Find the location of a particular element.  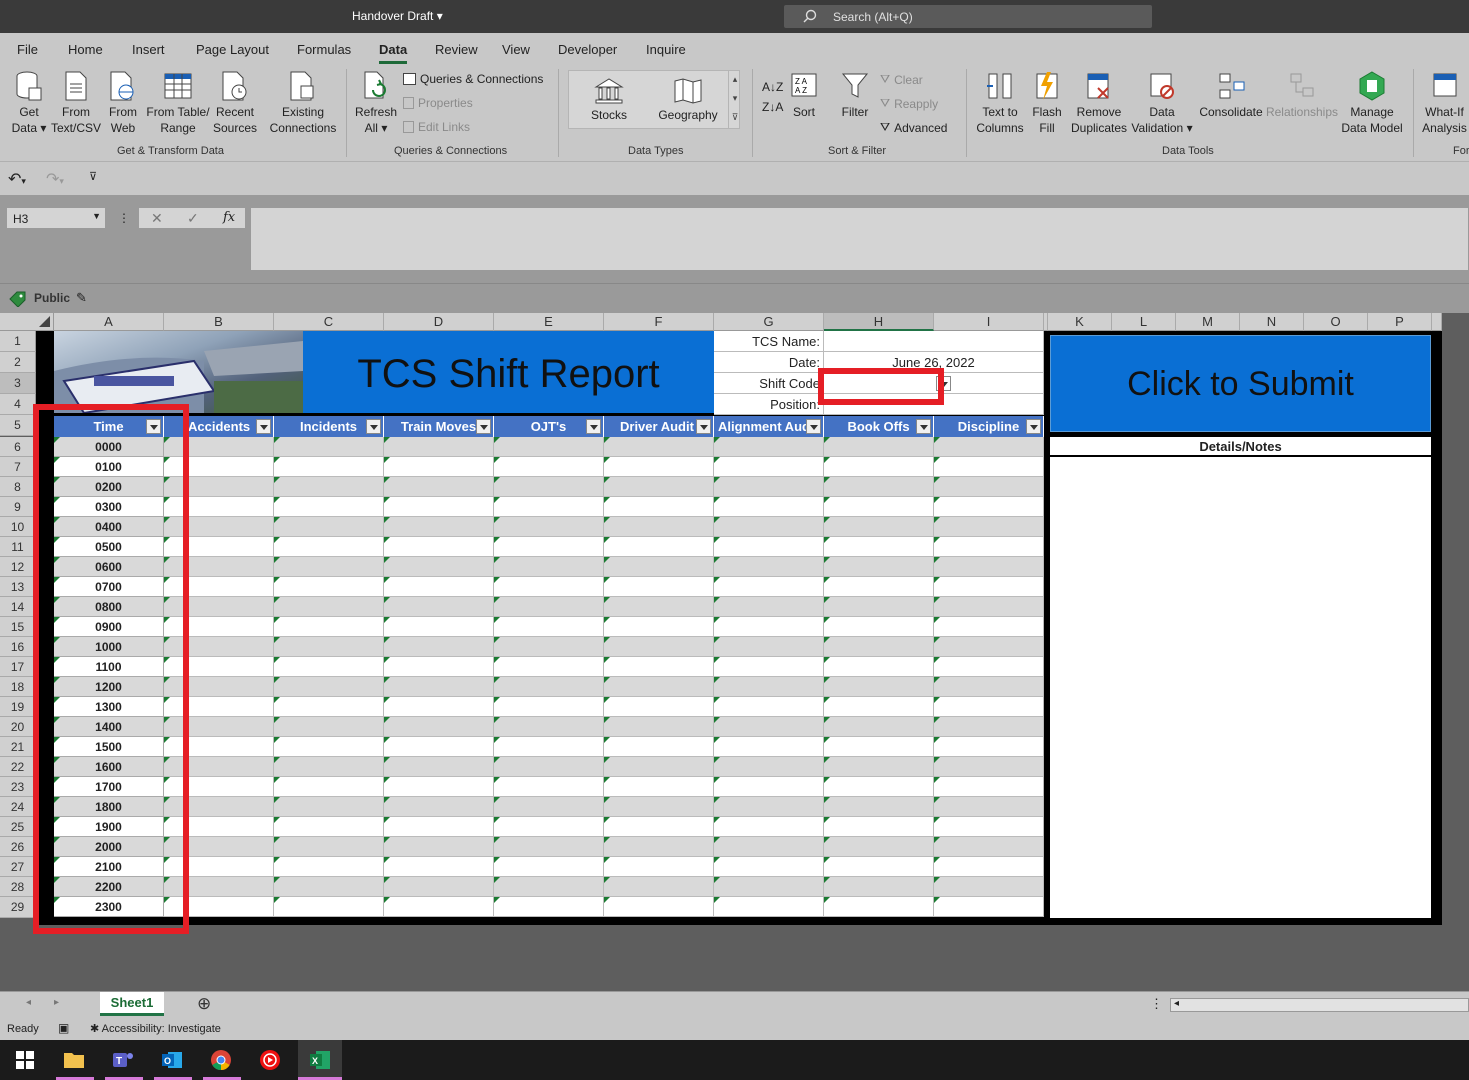

more-options-icon: ⋮ is located at coordinates (1156, 1004).